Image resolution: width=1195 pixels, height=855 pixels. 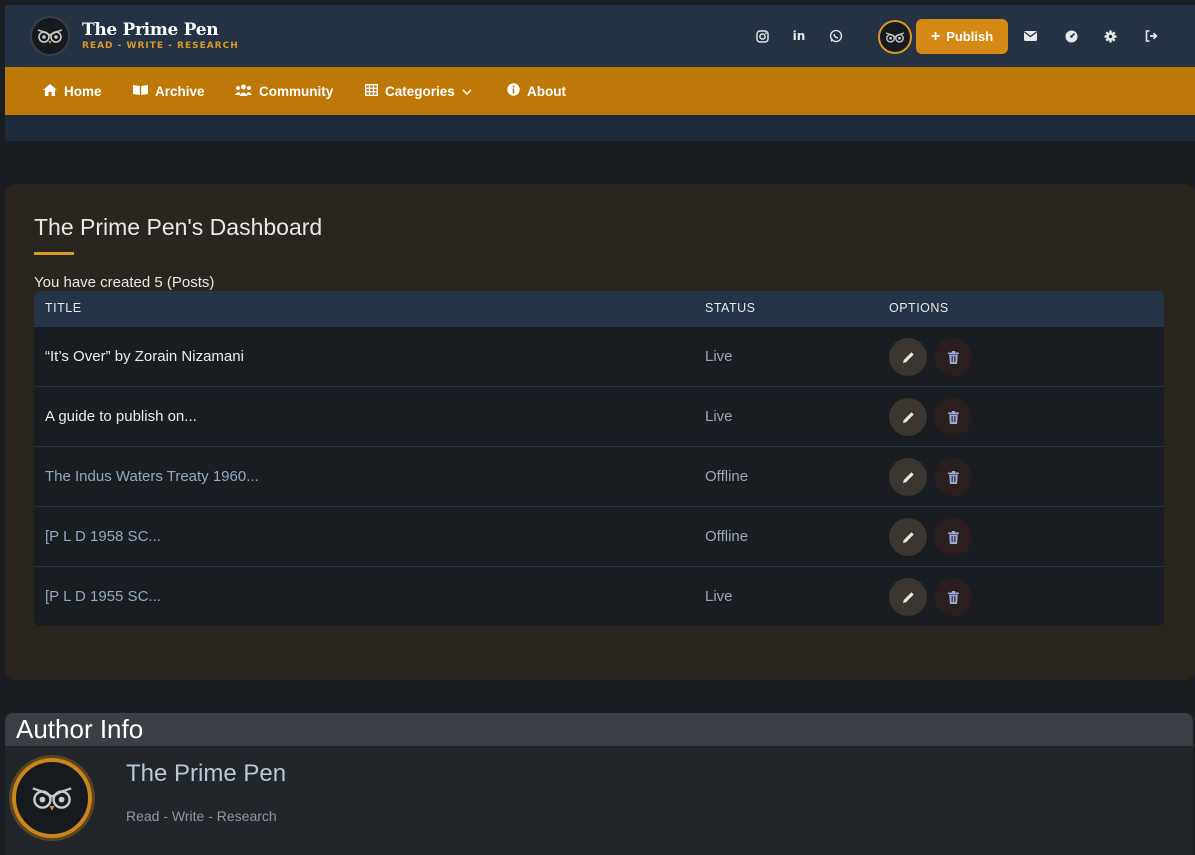 I want to click on site-logo, so click(x=50, y=36).